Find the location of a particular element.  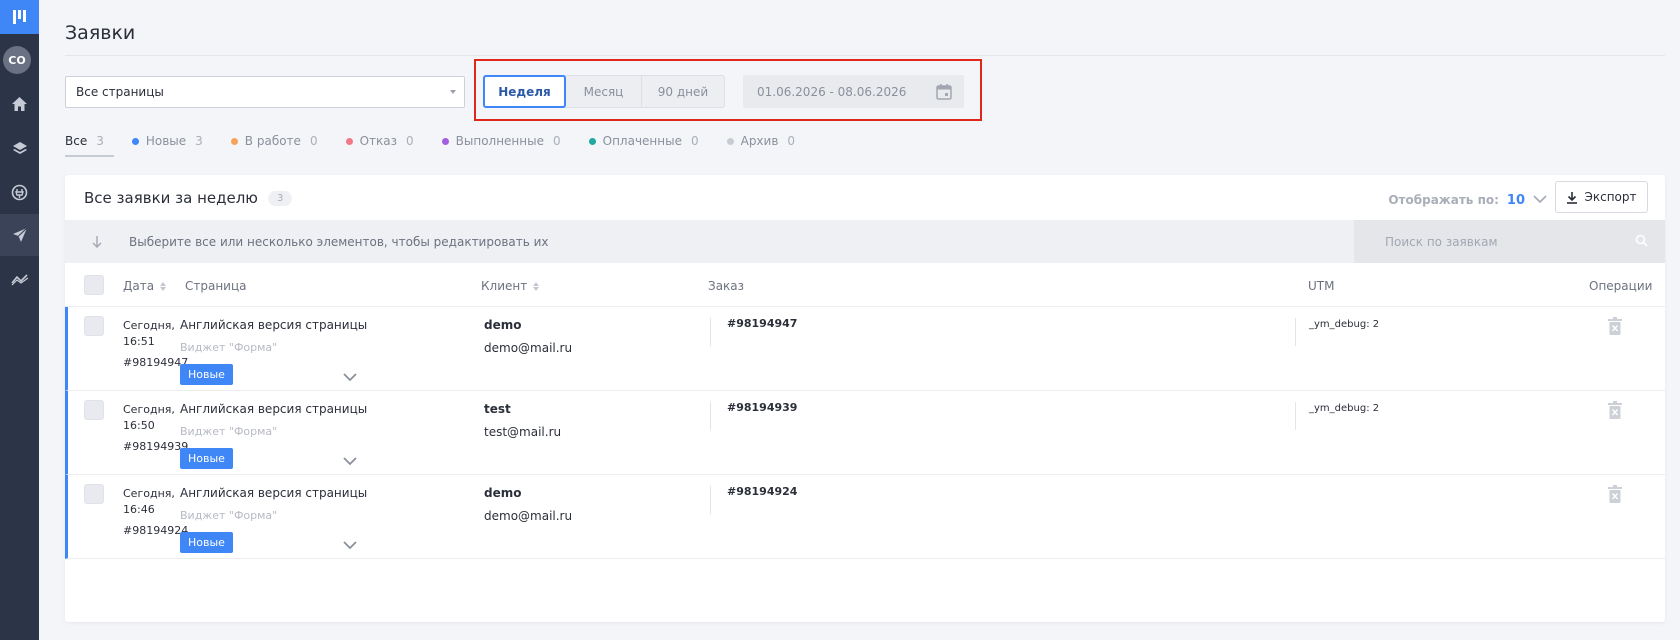

page-size-selector: Отображать по: 10 is located at coordinates (1467, 200).